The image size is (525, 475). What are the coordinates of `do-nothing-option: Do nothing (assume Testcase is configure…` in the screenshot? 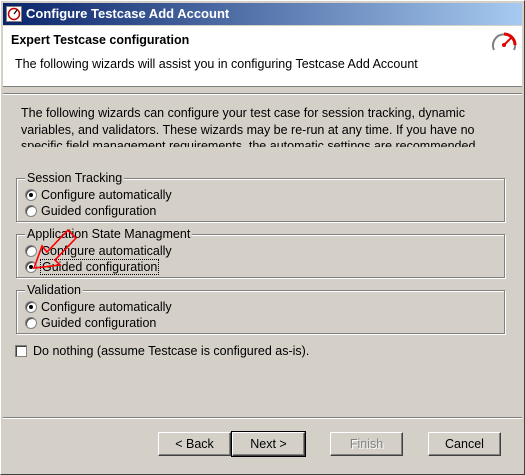 It's located at (162, 351).